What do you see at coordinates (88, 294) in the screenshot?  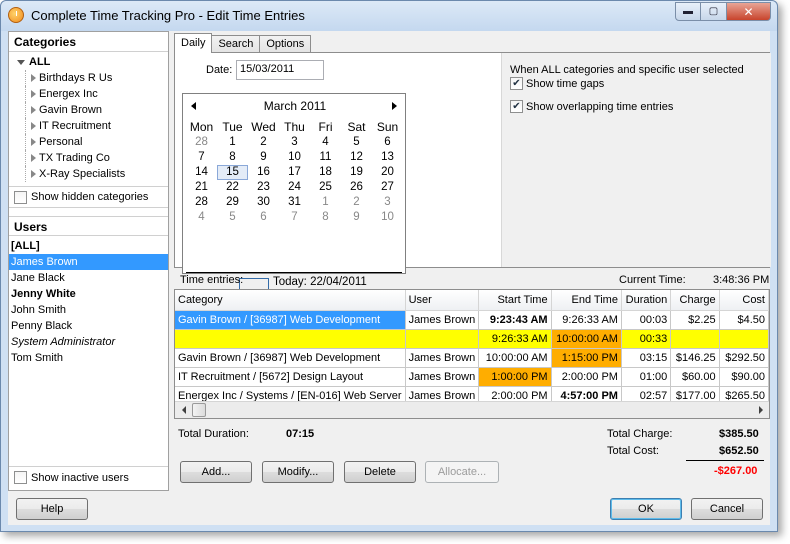 I see `user-item: Jenny White` at bounding box center [88, 294].